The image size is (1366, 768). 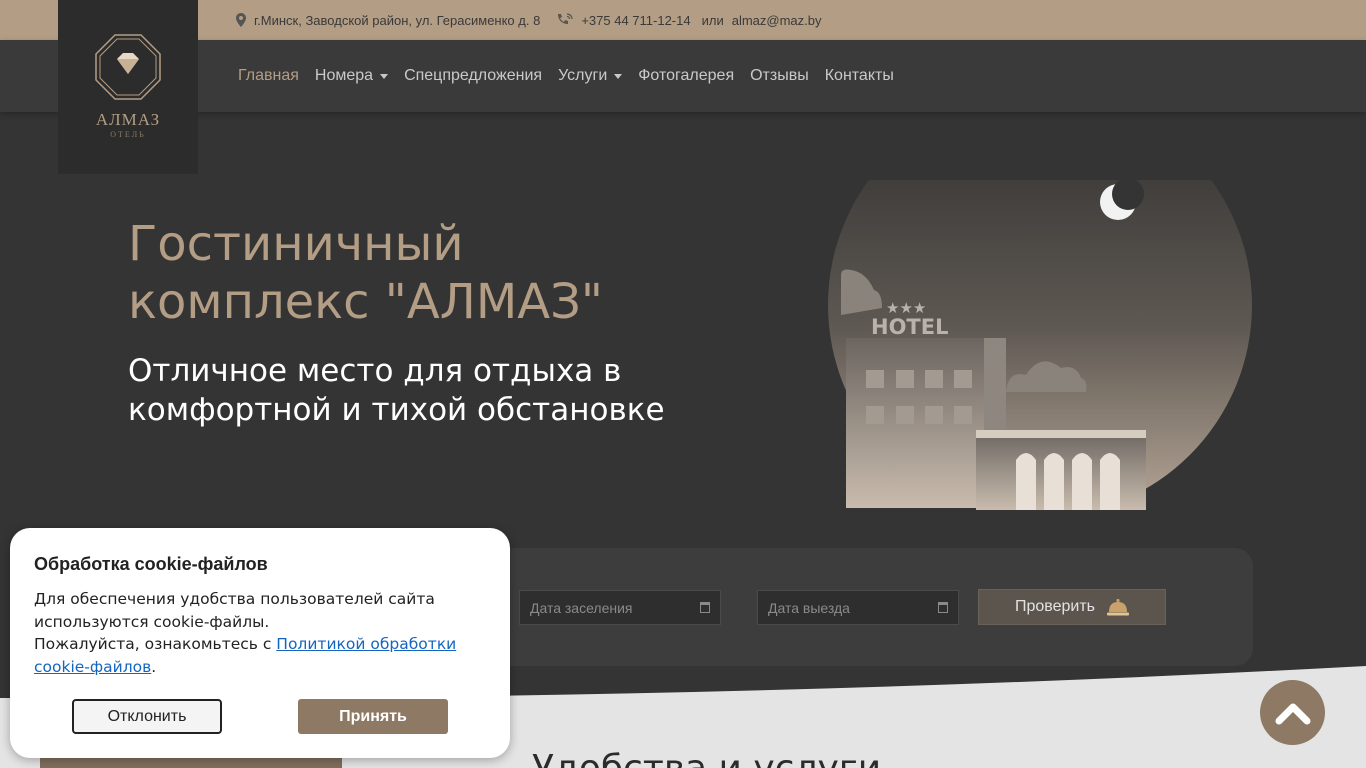 What do you see at coordinates (620, 607) in the screenshot?
I see `checkin-date-input: Дата заселения` at bounding box center [620, 607].